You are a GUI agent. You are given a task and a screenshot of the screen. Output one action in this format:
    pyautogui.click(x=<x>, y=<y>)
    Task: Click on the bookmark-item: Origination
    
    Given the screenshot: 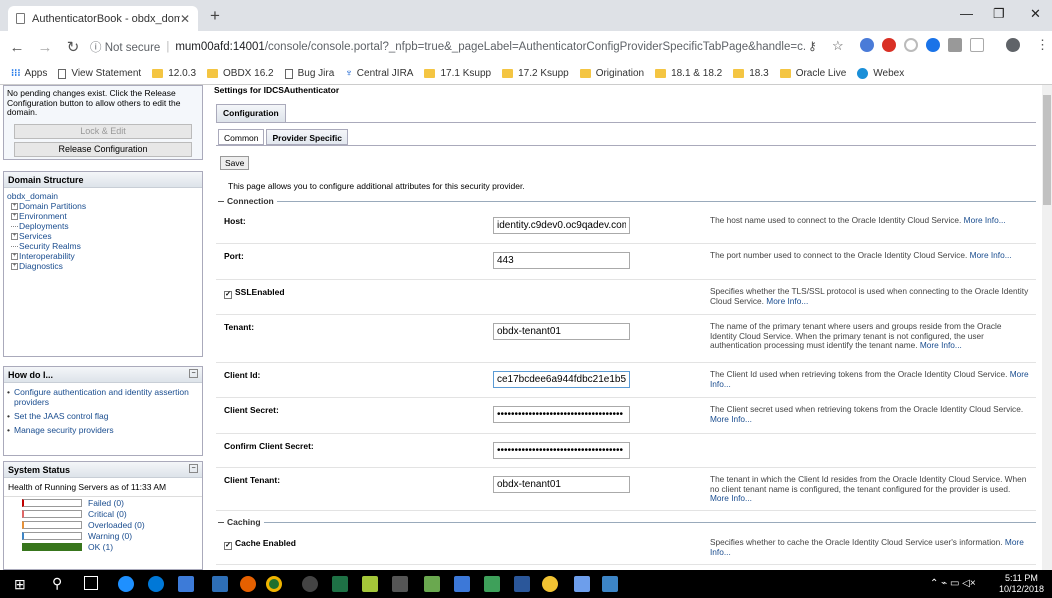 What is the action you would take?
    pyautogui.click(x=611, y=73)
    